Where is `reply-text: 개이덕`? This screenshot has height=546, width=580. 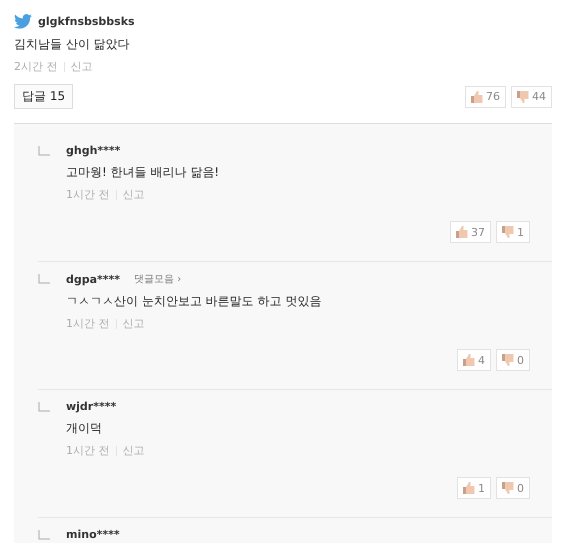 reply-text: 개이덕 is located at coordinates (84, 428).